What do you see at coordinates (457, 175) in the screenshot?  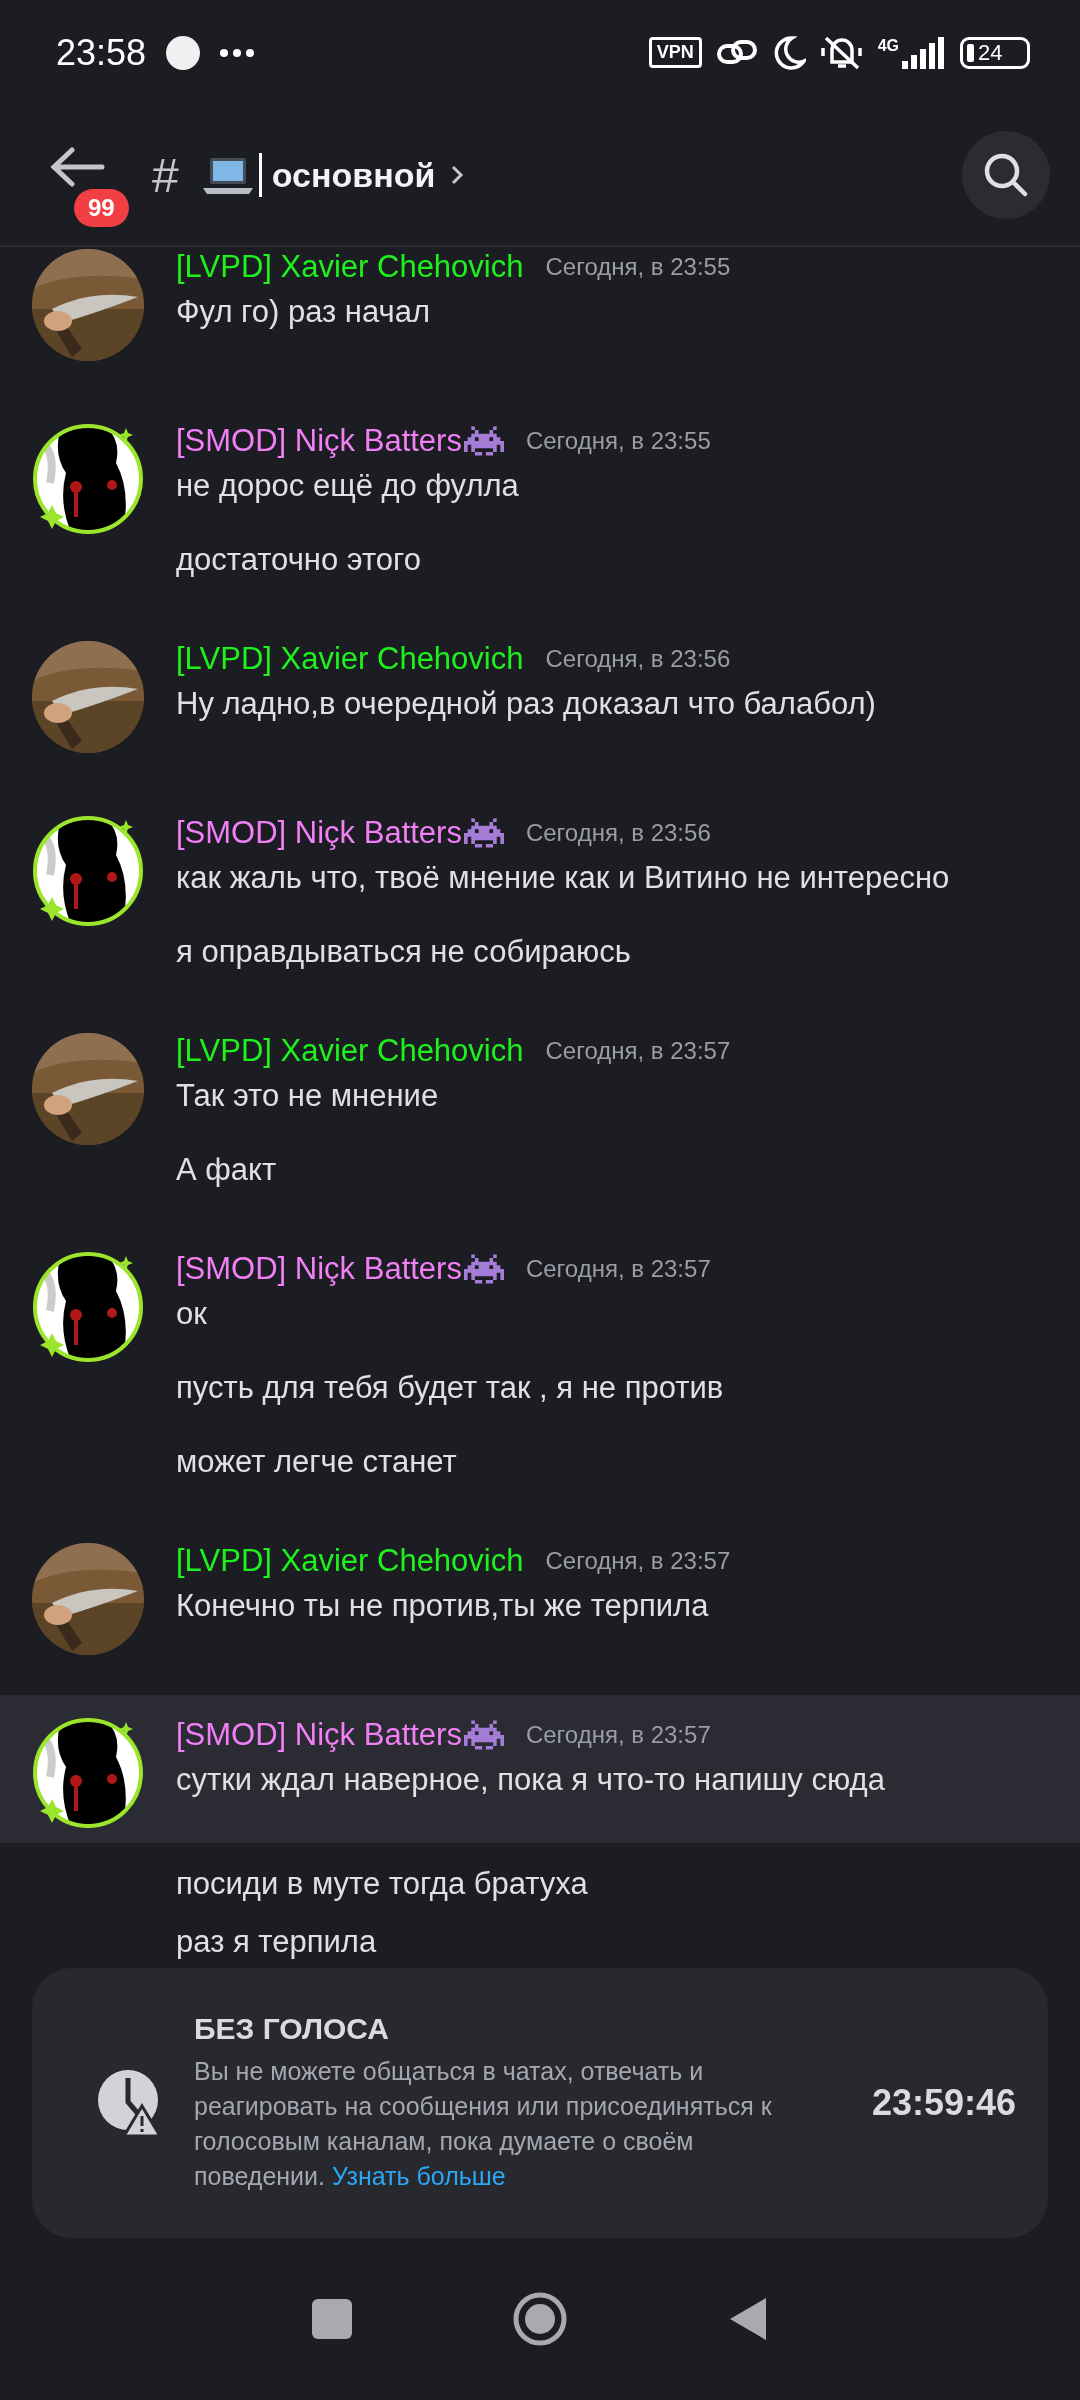 I see `chevron-icon` at bounding box center [457, 175].